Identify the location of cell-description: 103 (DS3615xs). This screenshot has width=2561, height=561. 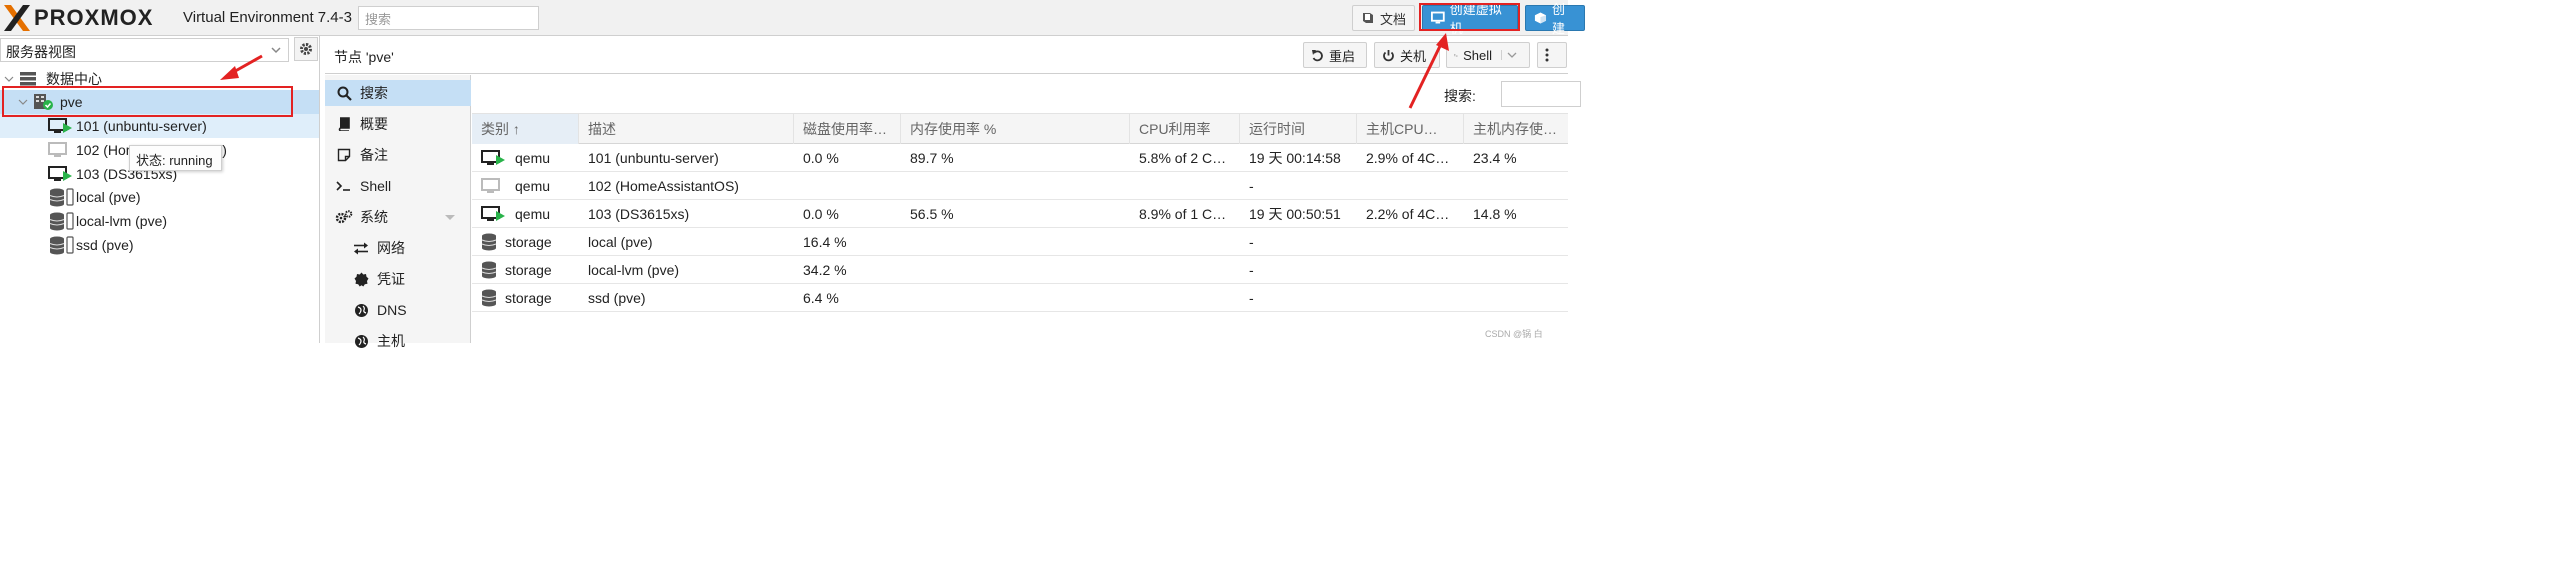
(639, 214).